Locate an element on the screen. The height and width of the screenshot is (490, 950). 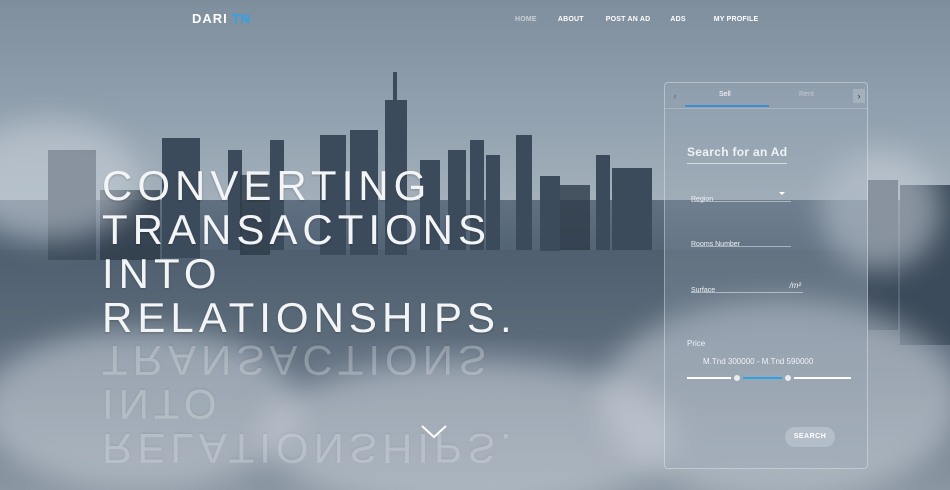
dropdown-caret-icon is located at coordinates (782, 193).